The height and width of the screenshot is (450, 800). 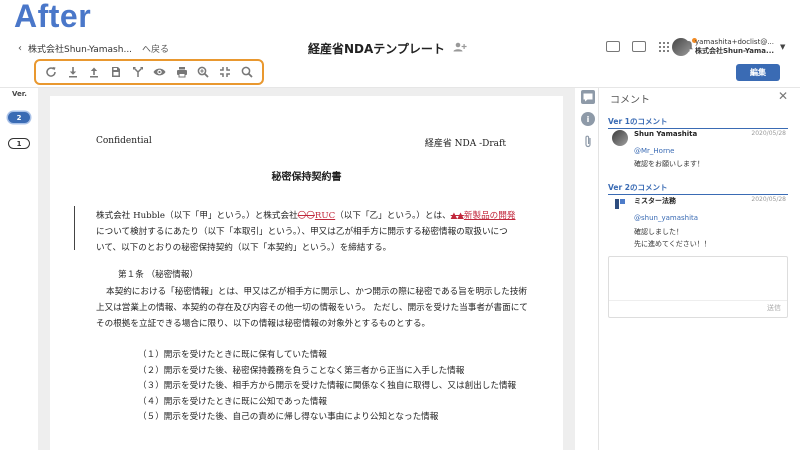 What do you see at coordinates (247, 72) in the screenshot?
I see `search-icon` at bounding box center [247, 72].